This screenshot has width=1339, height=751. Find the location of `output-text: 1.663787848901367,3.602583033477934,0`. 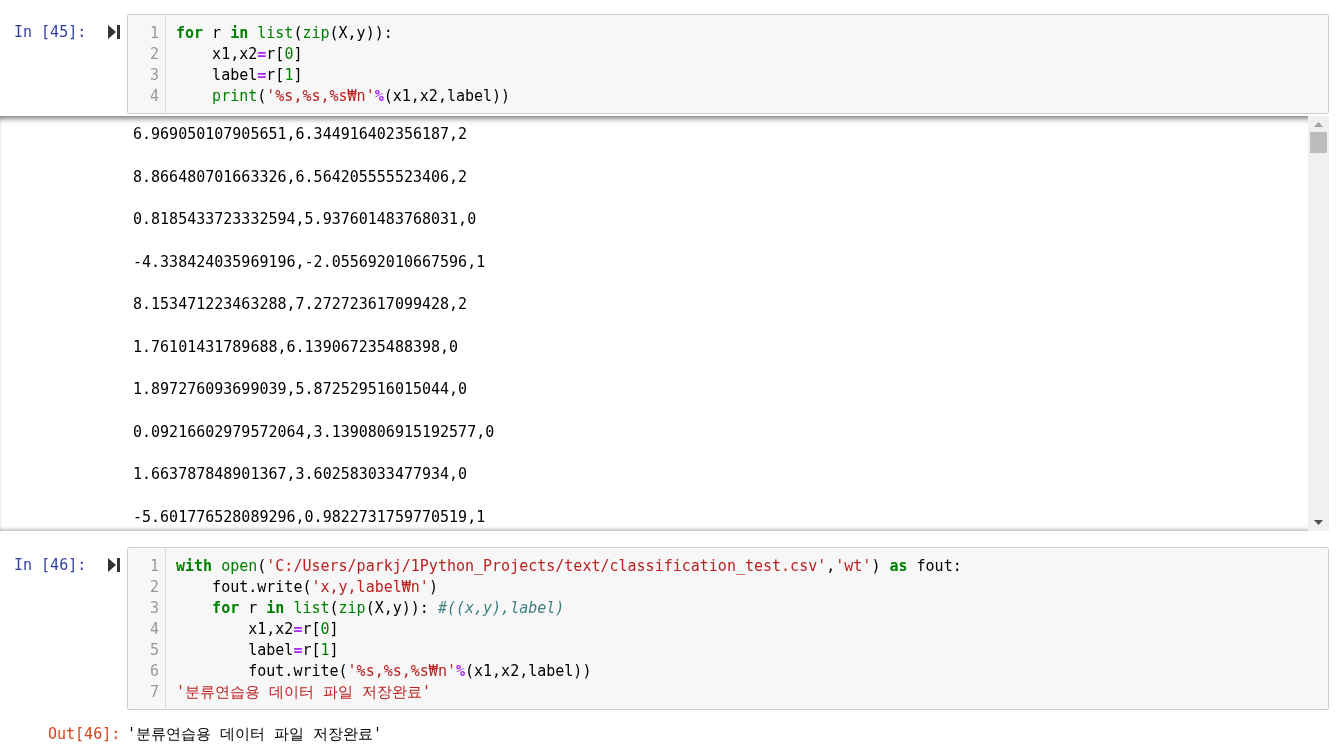

output-text: 1.663787848901367,3.602583033477934,0 is located at coordinates (301, 474).